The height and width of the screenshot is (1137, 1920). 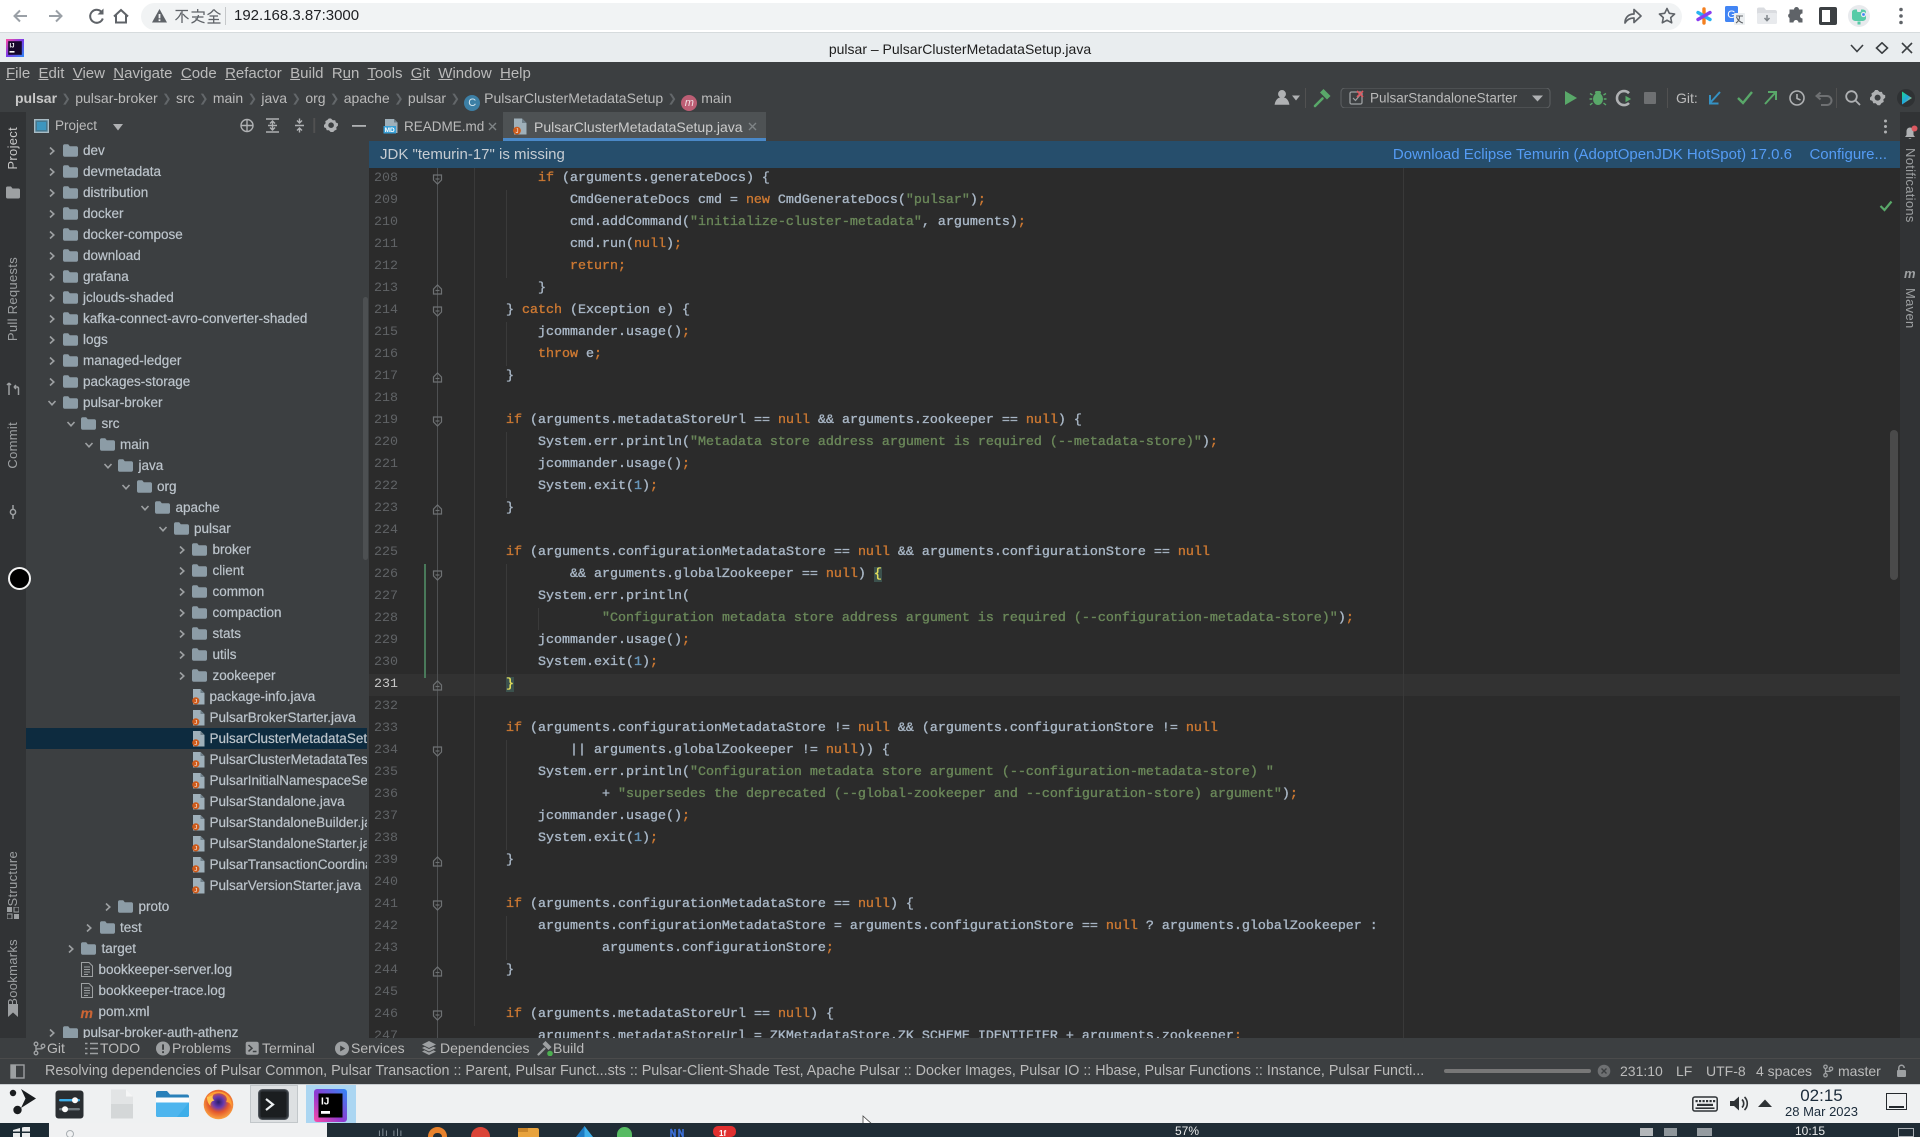 What do you see at coordinates (1444, 98) in the screenshot?
I see `svg-text: PulsarStandaloneStarter` at bounding box center [1444, 98].